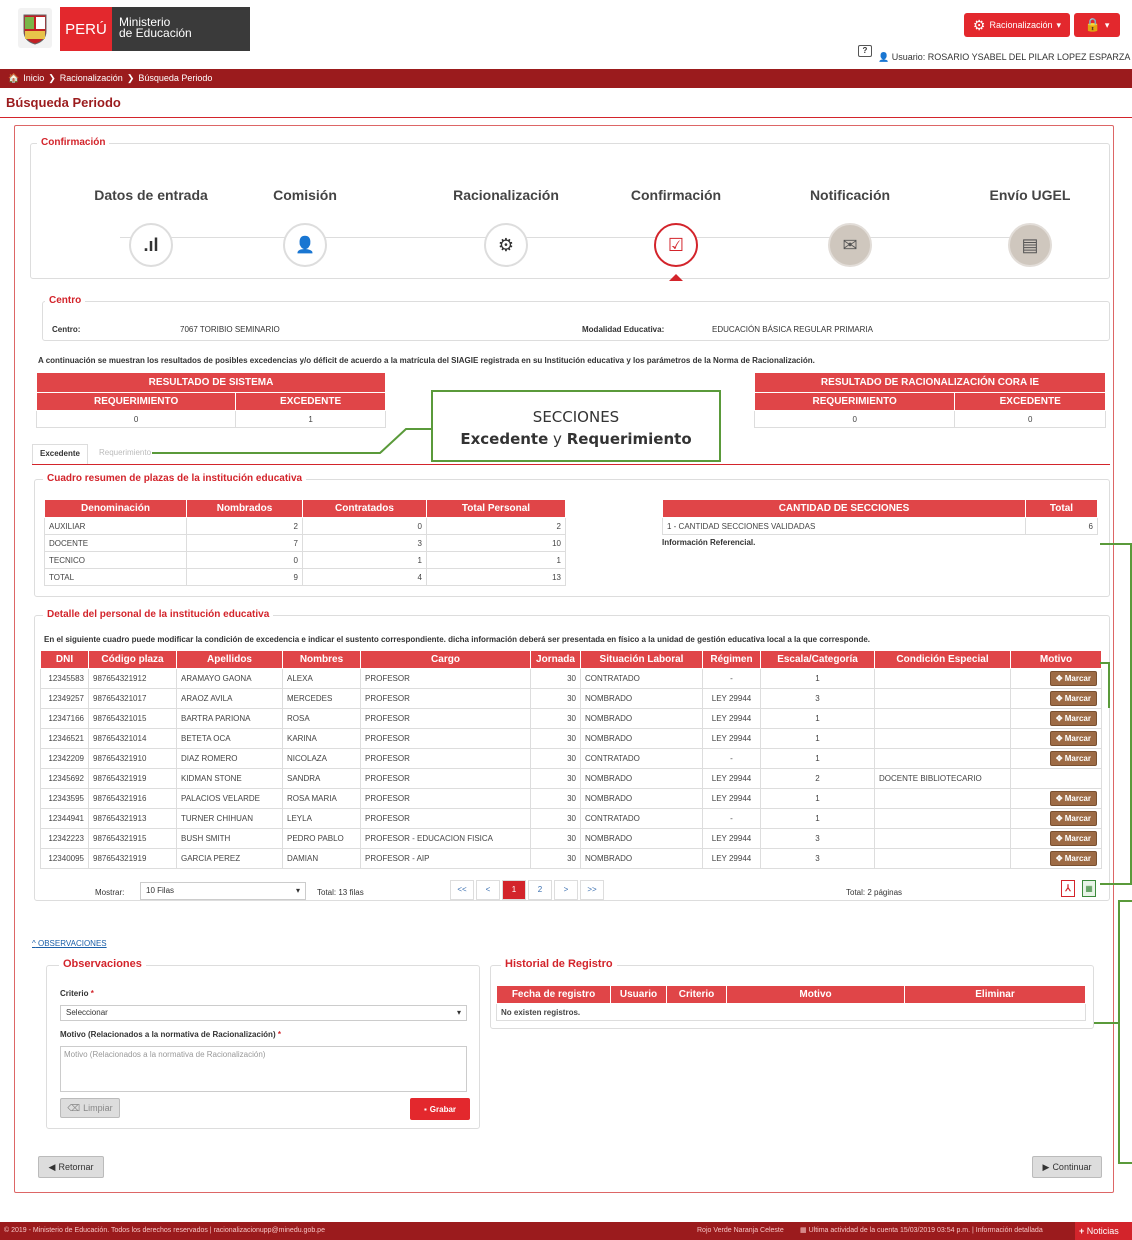 Image resolution: width=1132 pixels, height=1240 pixels. What do you see at coordinates (229, 838) in the screenshot?
I see `table-cell: BUSH SMITH` at bounding box center [229, 838].